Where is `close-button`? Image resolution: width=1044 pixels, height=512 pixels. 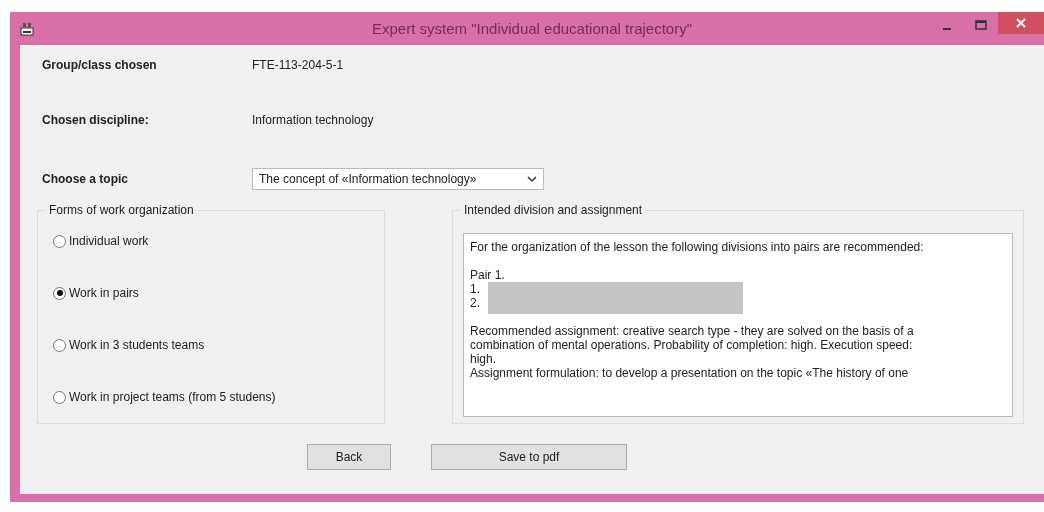 close-button is located at coordinates (1021, 23).